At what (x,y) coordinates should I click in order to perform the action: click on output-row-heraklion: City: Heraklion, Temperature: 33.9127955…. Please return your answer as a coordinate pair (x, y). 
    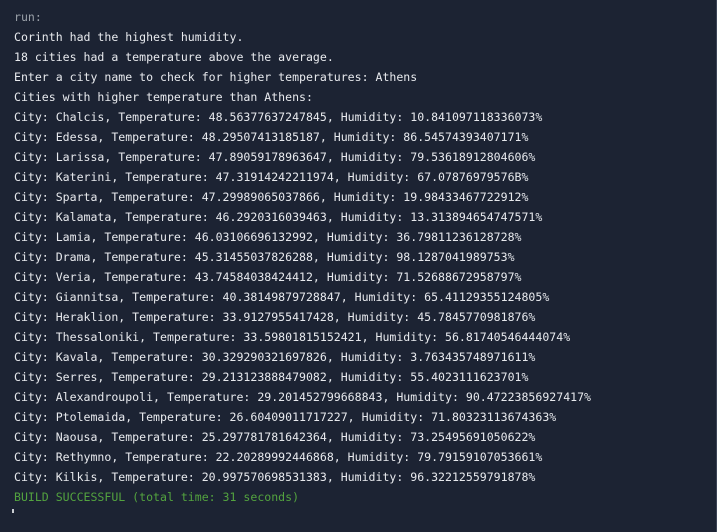
    Looking at the image, I should click on (275, 317).